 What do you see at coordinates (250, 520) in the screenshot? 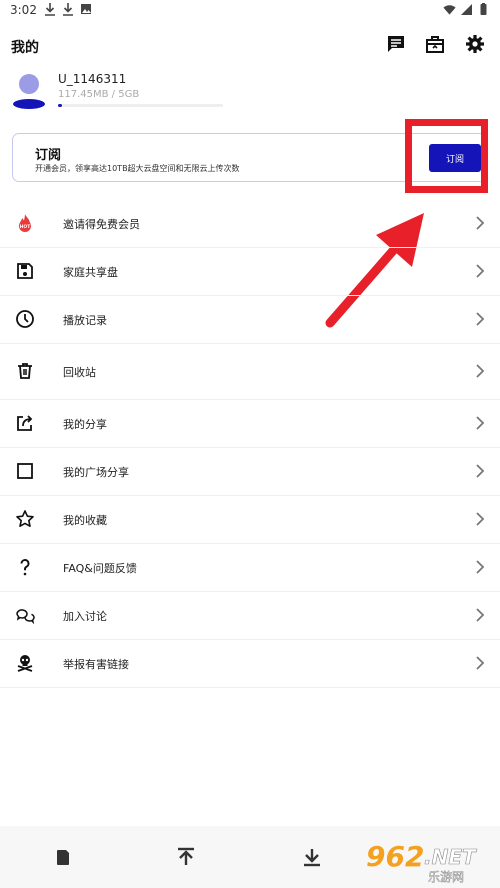
I see `menu-item-favorites: 我的收藏` at bounding box center [250, 520].